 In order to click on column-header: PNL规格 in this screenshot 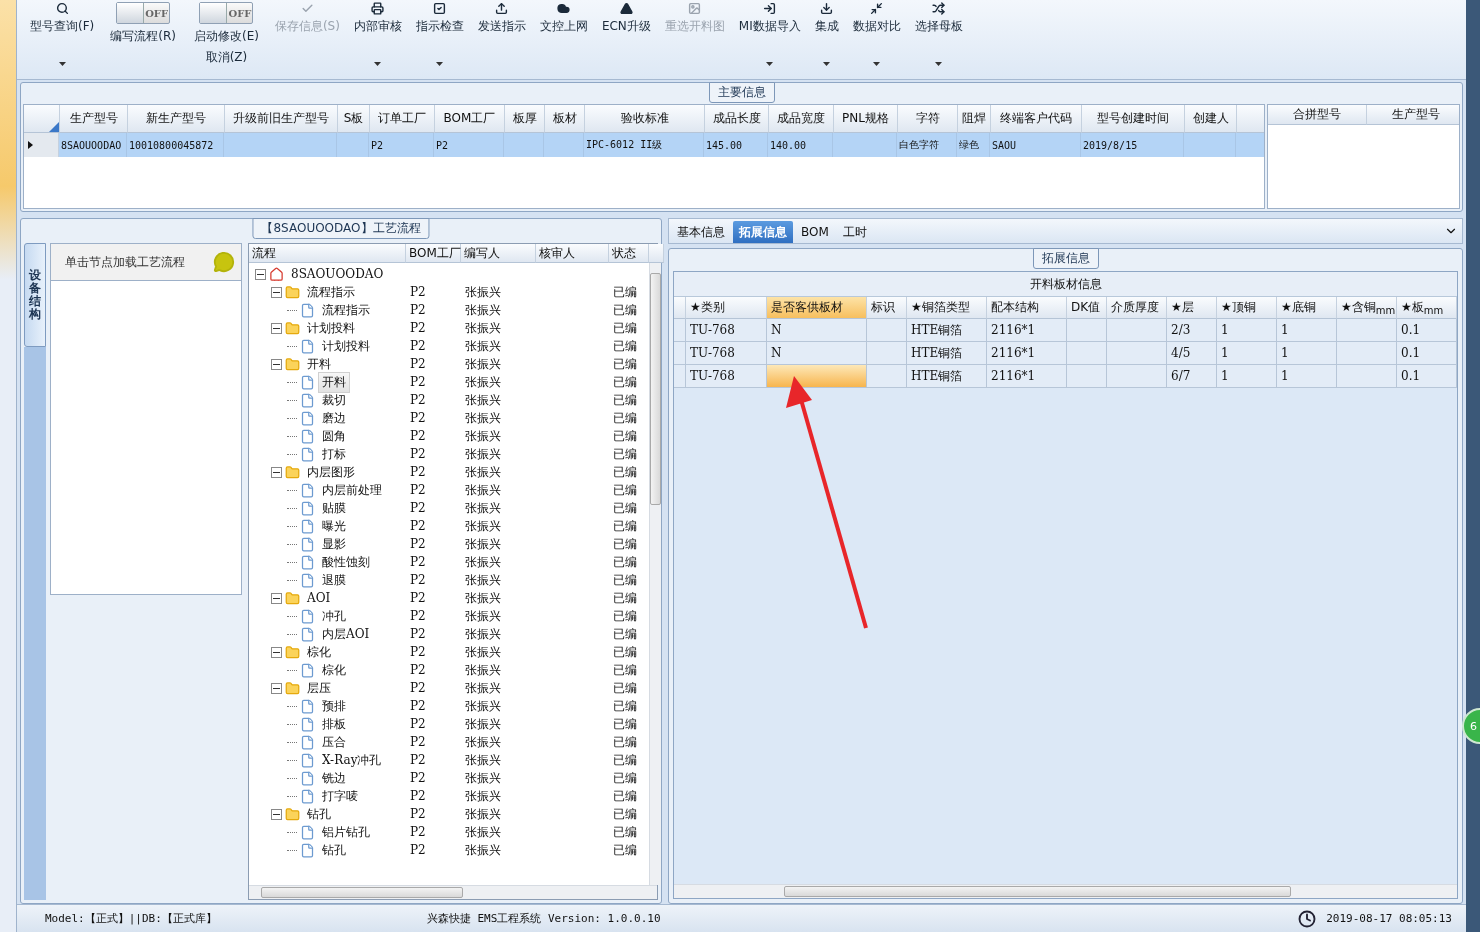, I will do `click(866, 119)`.